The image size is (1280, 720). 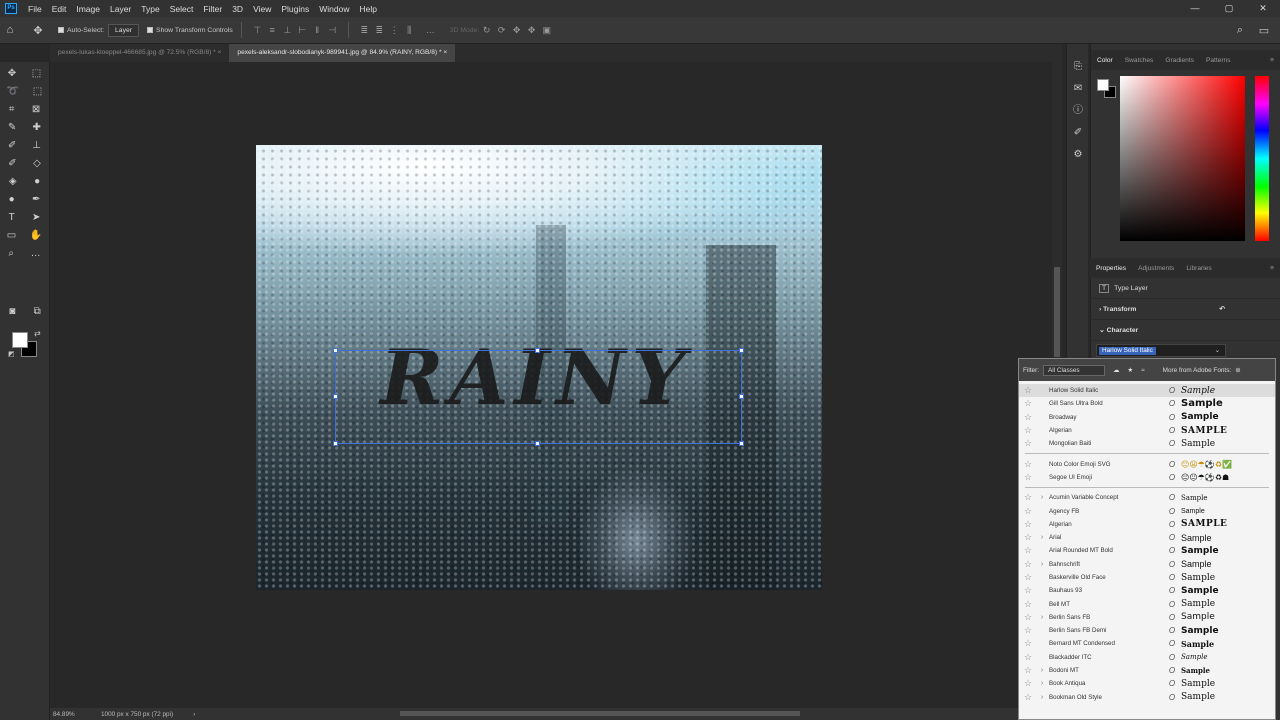 I want to click on screen-mode-icon: ⧉, so click(x=37, y=311).